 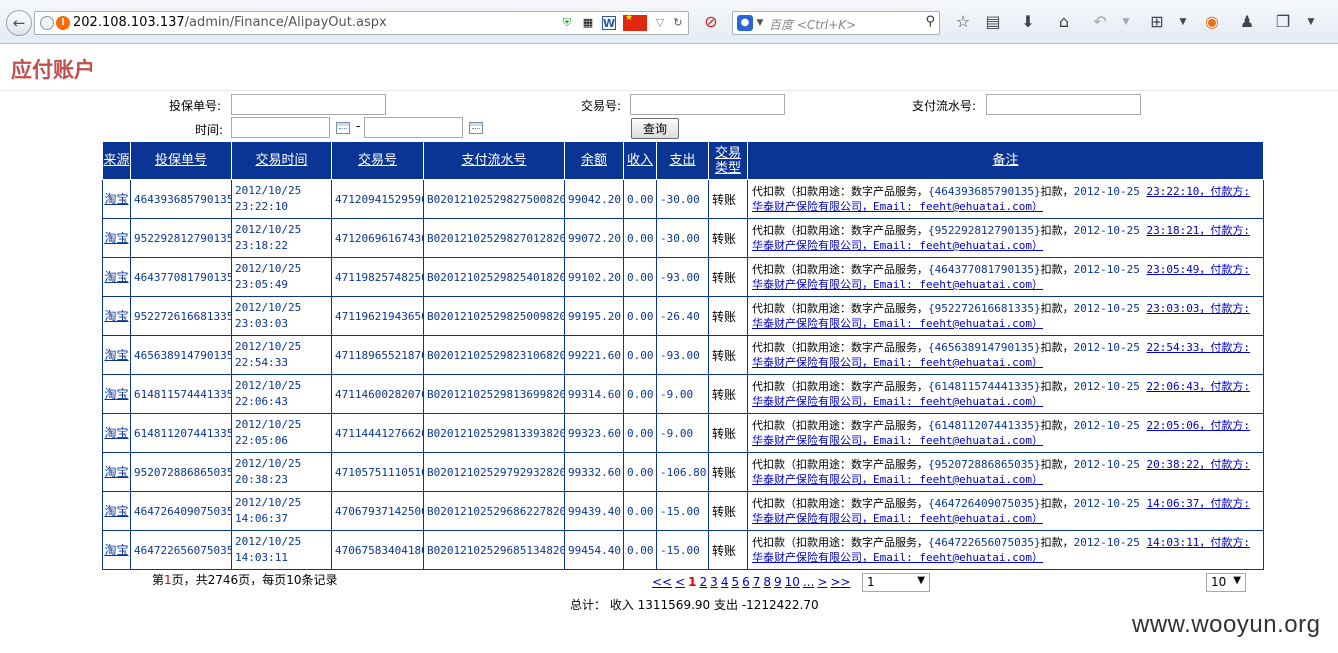 I want to click on pager-link: 7, so click(x=757, y=582).